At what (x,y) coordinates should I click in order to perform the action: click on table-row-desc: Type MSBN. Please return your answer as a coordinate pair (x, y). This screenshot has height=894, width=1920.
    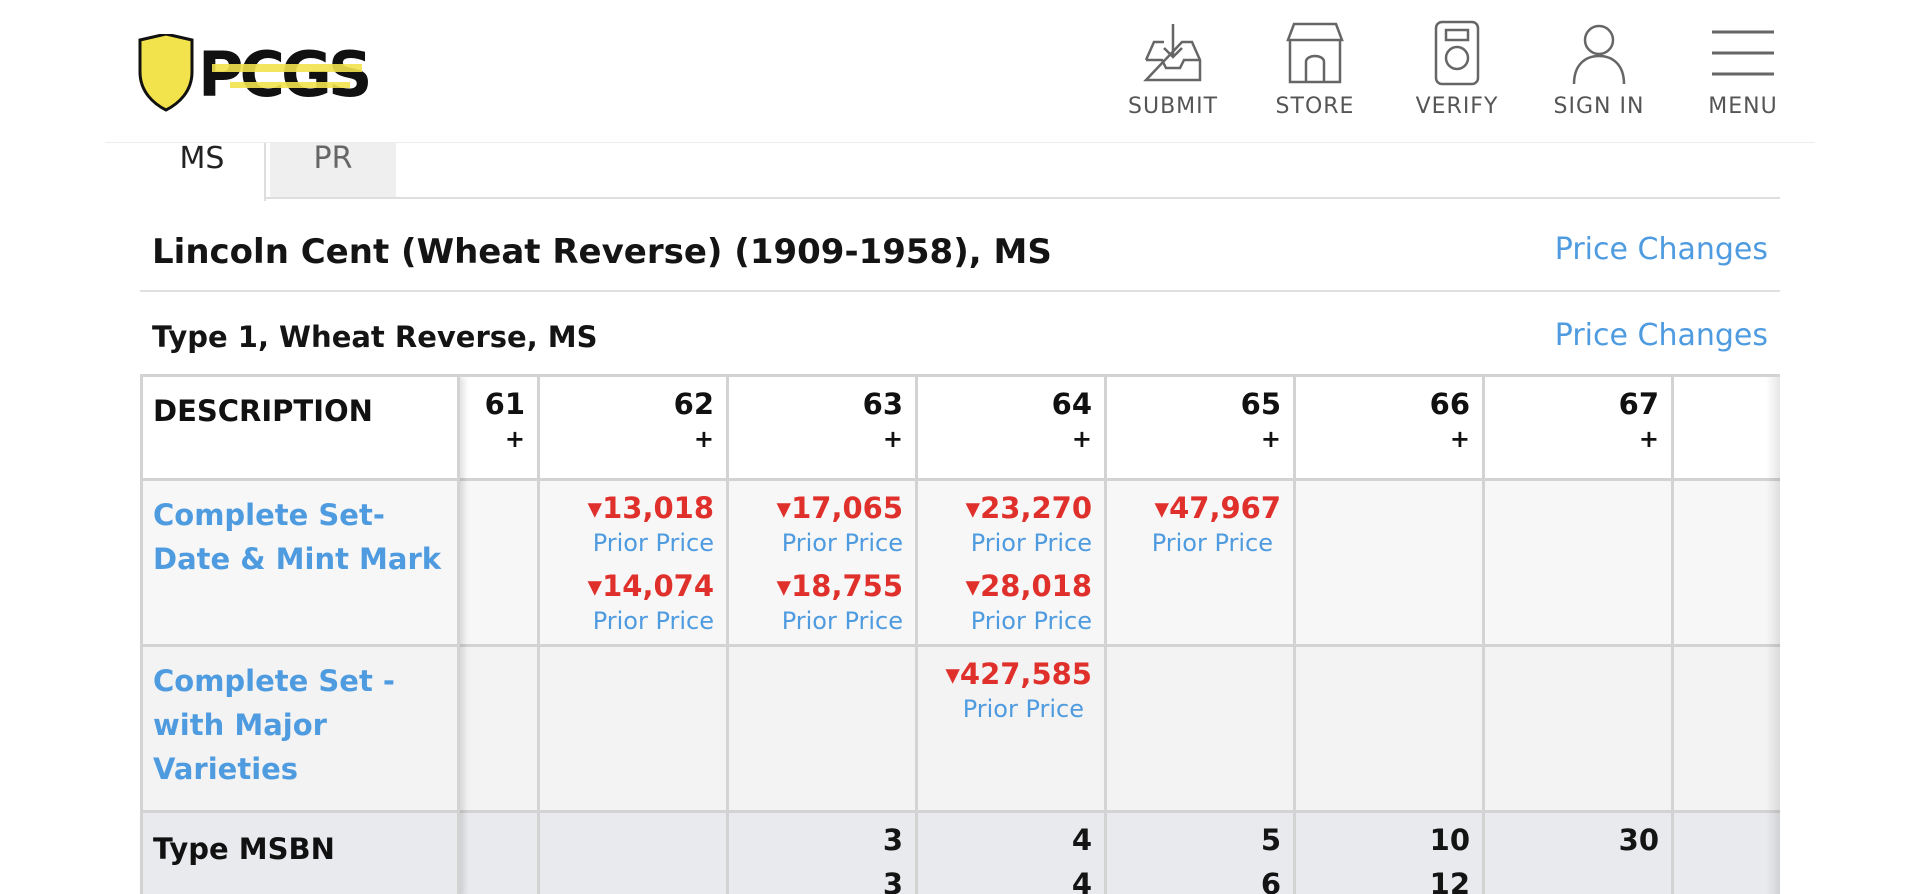
    Looking at the image, I should click on (300, 853).